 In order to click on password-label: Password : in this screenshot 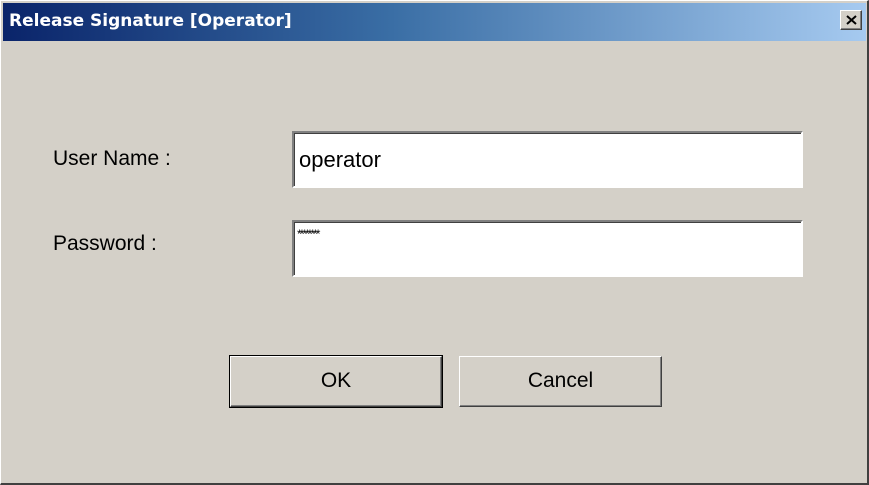, I will do `click(105, 243)`.